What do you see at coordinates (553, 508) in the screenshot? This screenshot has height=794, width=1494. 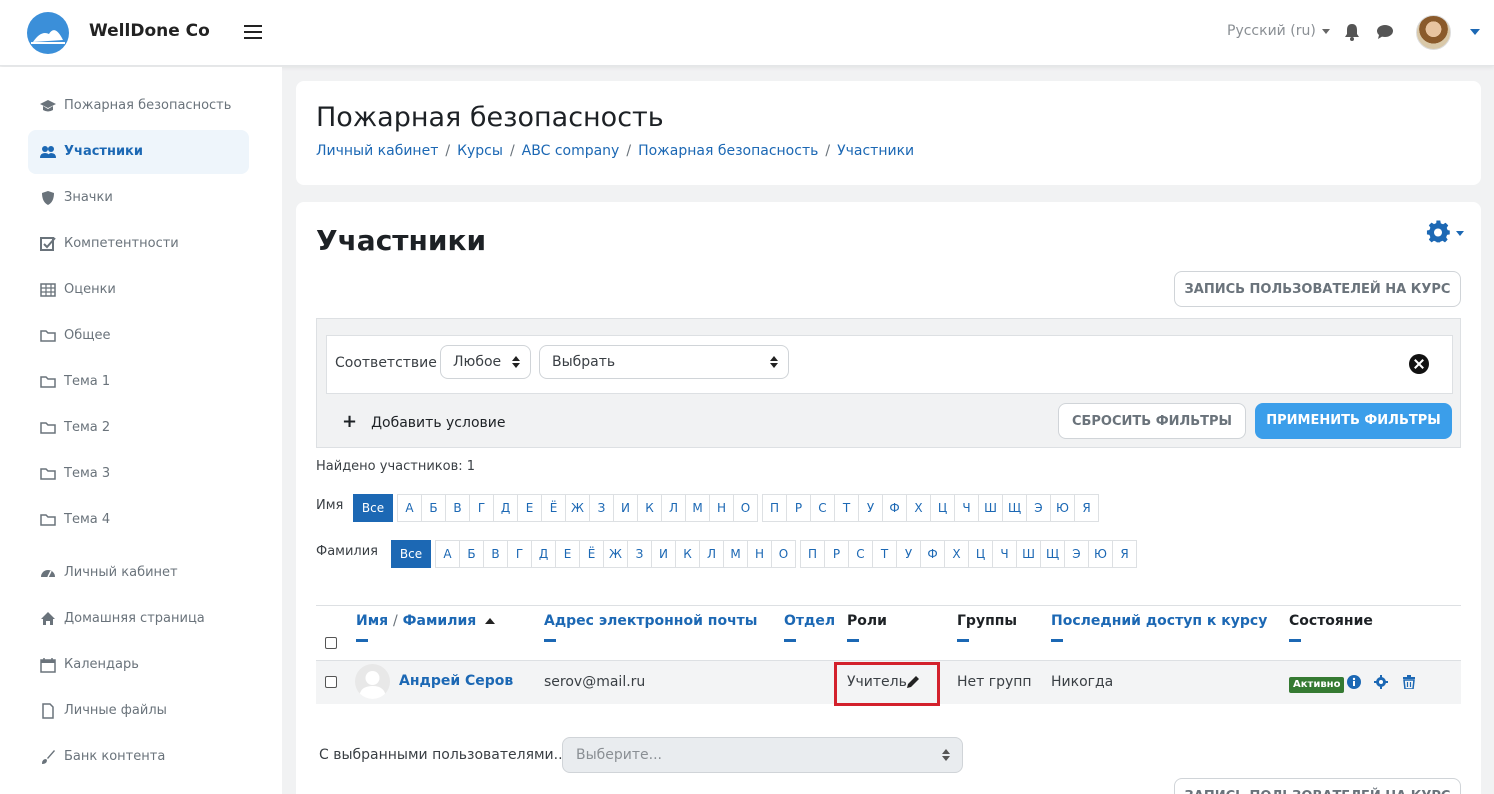 I see `first-name-initial-letter: Ё` at bounding box center [553, 508].